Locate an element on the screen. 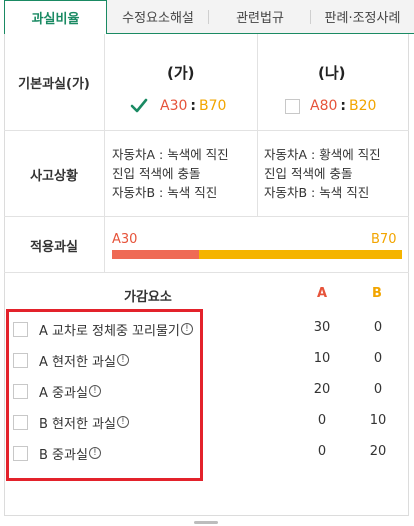 This screenshot has height=526, width=414. option-a-checkbox is located at coordinates (139, 105).